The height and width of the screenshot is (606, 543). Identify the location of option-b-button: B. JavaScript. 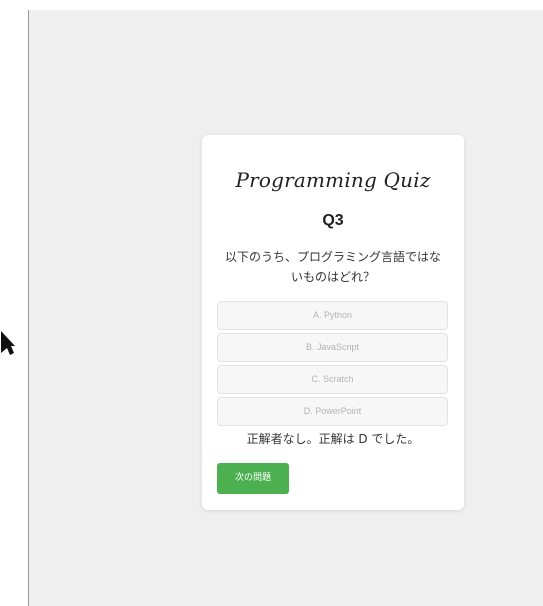
(332, 347).